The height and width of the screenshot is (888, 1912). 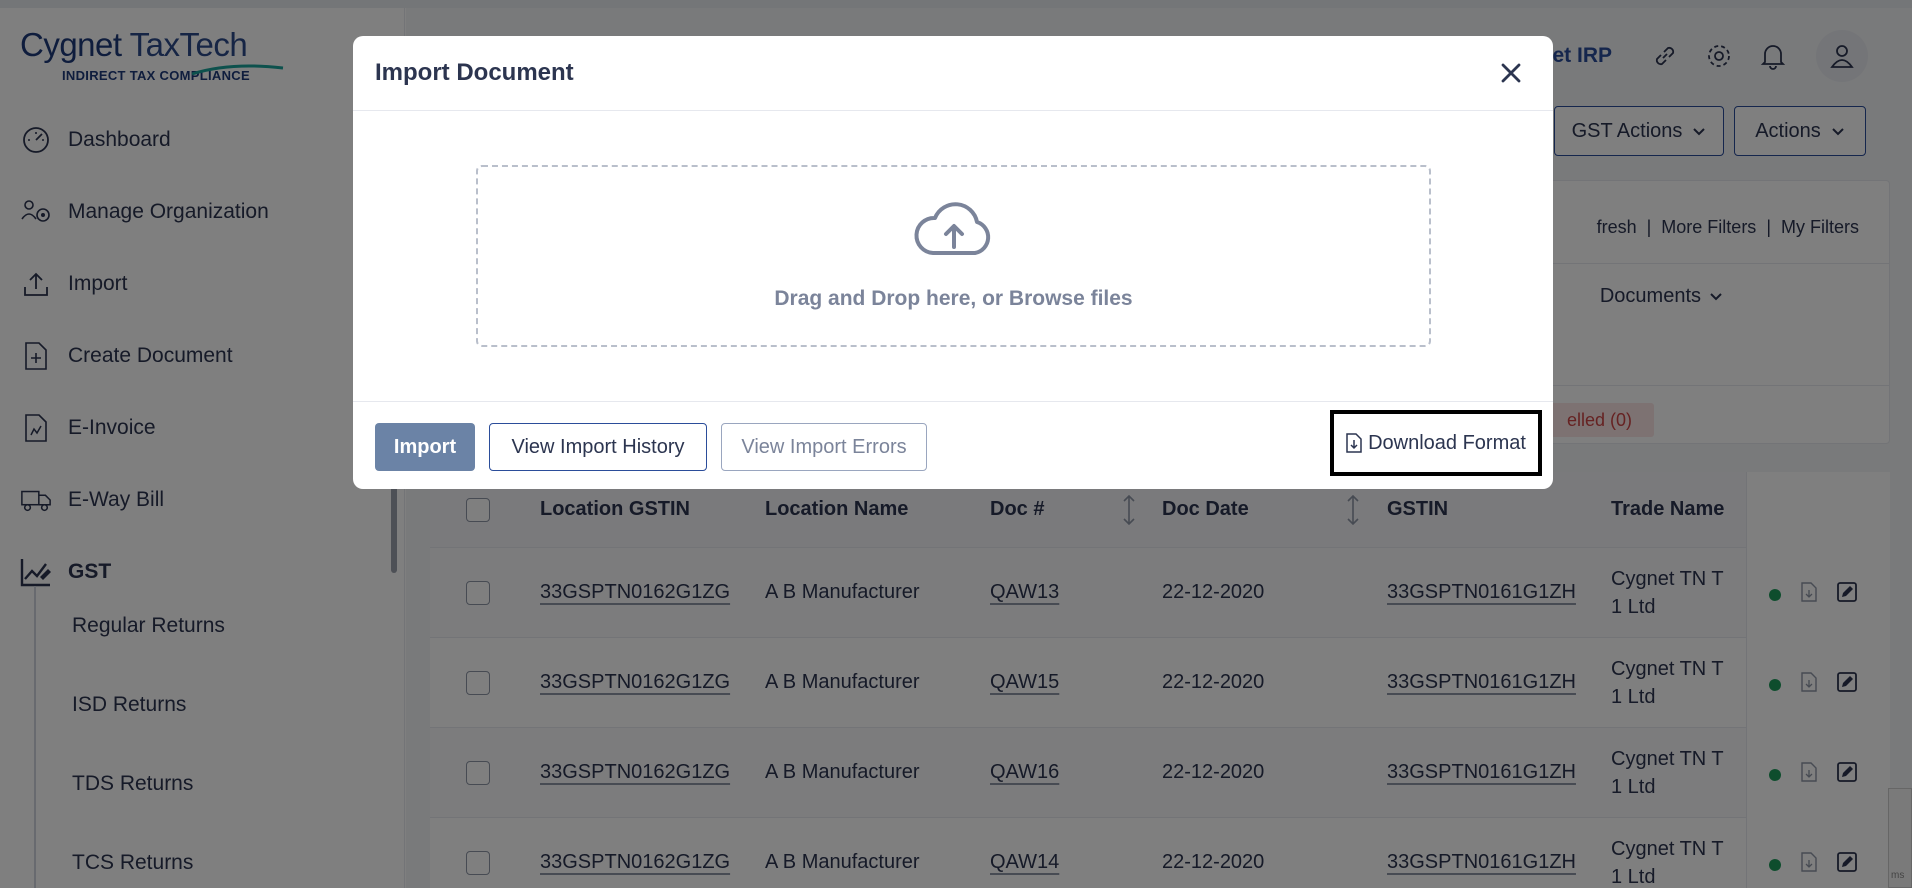 I want to click on download-file-icon, so click(x=1354, y=443).